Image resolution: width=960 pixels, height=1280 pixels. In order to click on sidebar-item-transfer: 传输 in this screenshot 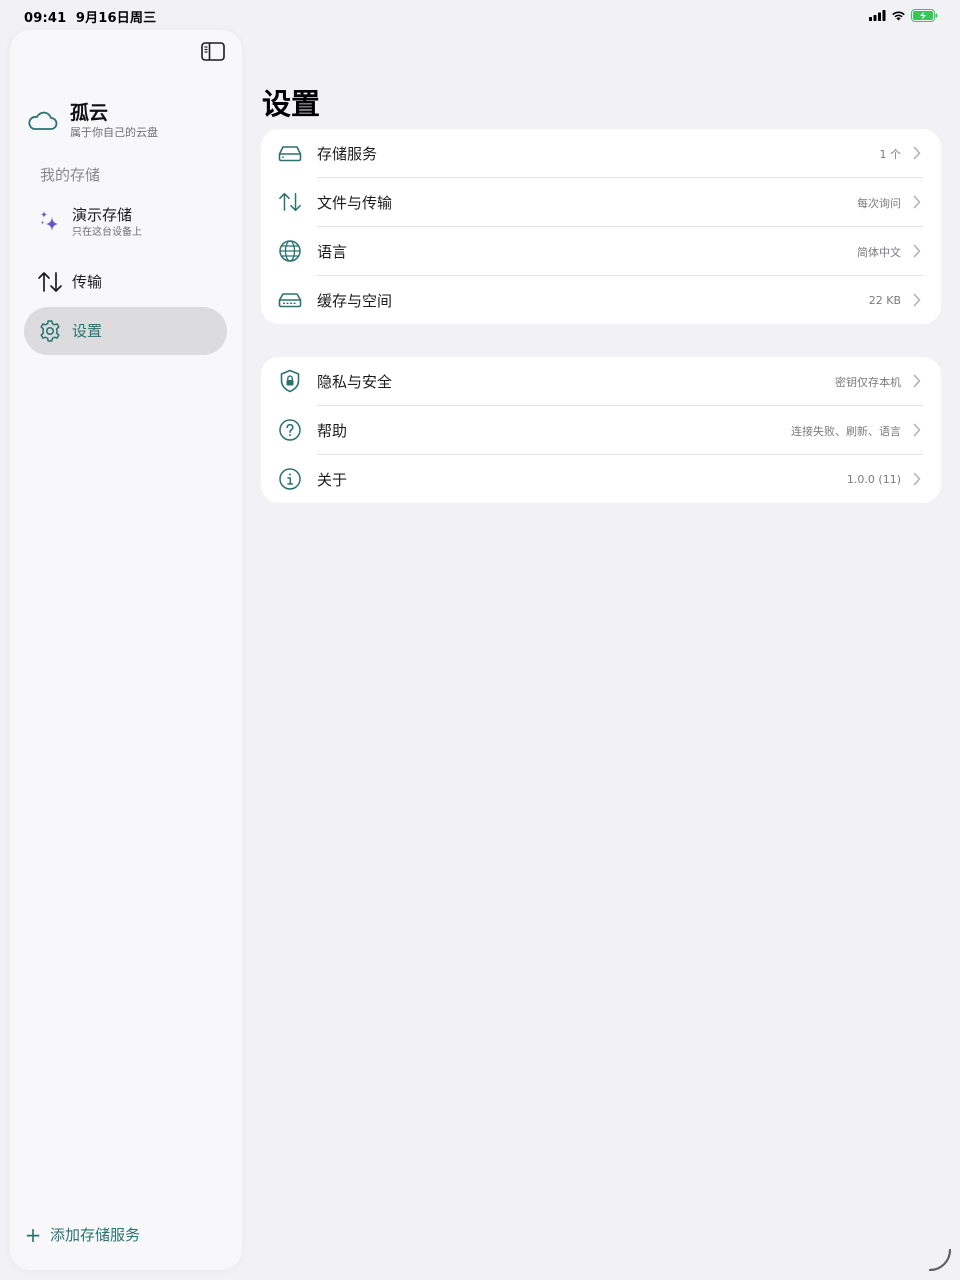, I will do `click(125, 282)`.